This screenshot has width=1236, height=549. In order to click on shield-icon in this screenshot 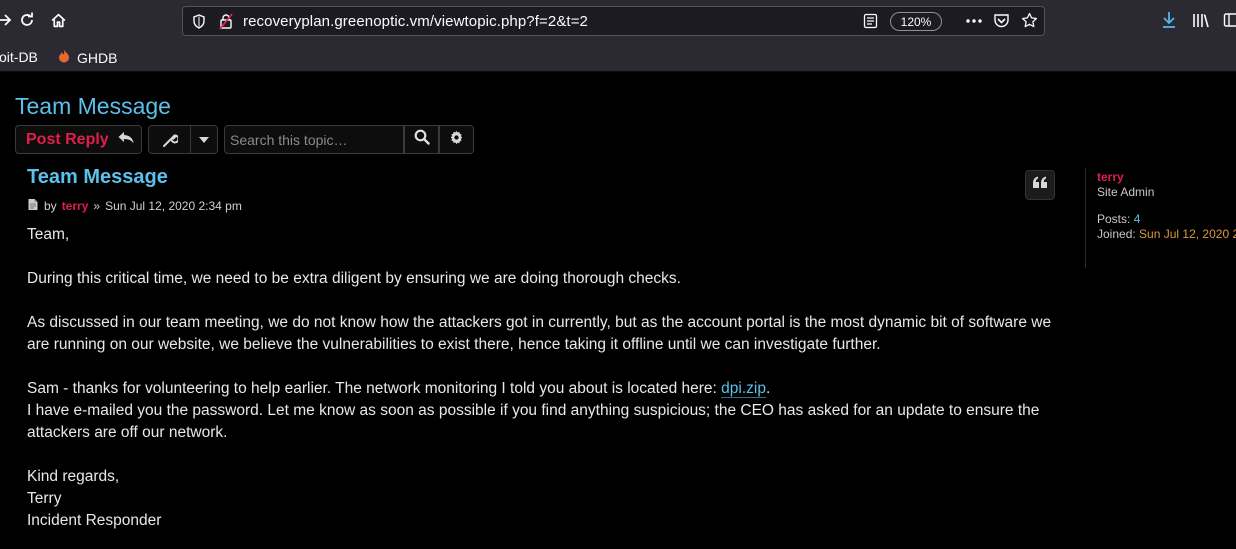, I will do `click(199, 24)`.